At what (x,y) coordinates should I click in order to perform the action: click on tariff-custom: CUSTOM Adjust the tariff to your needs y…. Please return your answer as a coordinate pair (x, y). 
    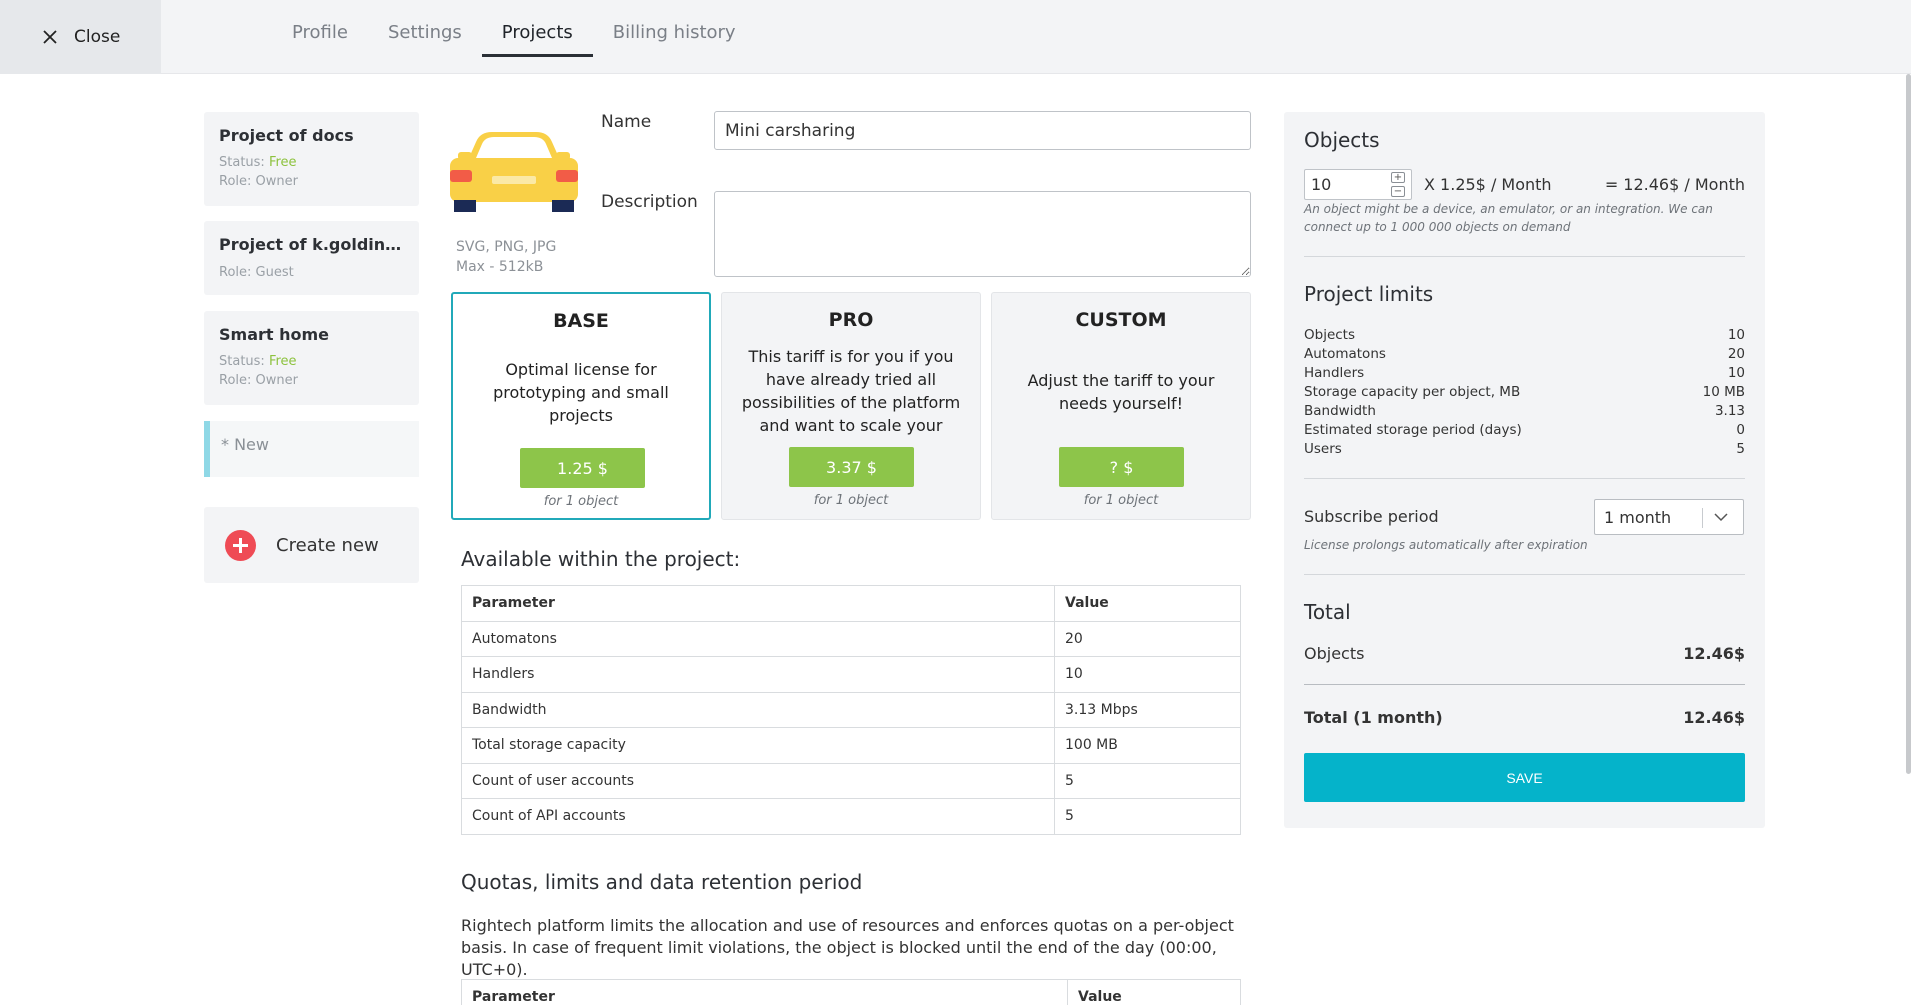
    Looking at the image, I should click on (1121, 406).